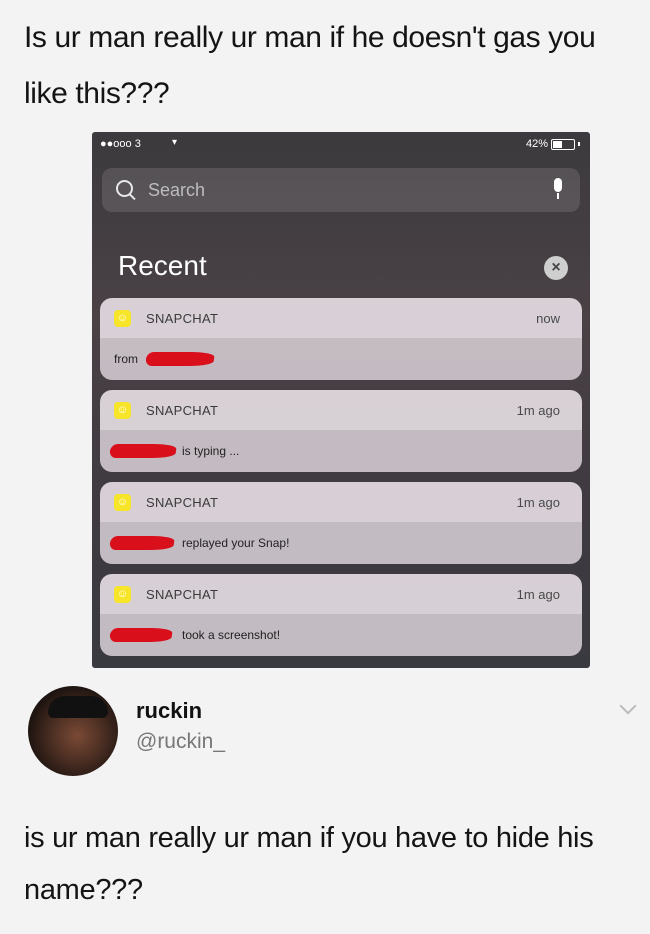 The height and width of the screenshot is (934, 650). Describe the element at coordinates (236, 543) in the screenshot. I see `notification-message: replayed your Snap!` at that location.